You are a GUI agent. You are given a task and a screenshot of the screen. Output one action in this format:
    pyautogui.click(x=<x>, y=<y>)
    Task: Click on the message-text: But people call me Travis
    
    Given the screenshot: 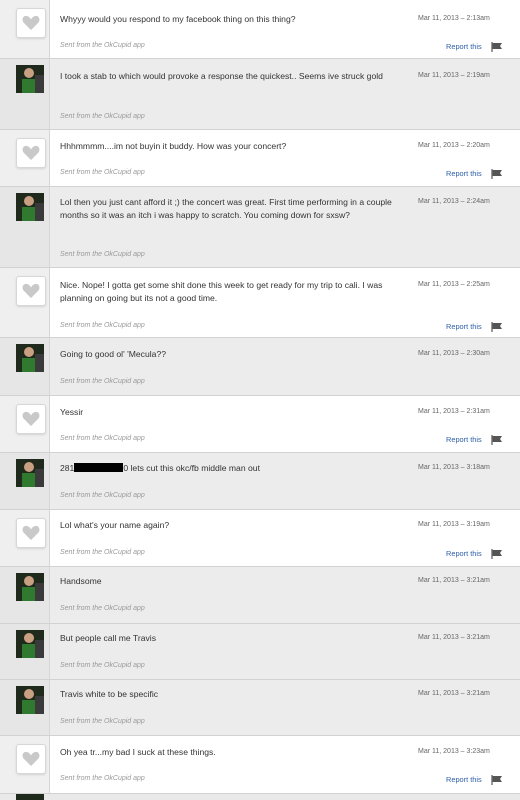 What is the action you would take?
    pyautogui.click(x=108, y=638)
    